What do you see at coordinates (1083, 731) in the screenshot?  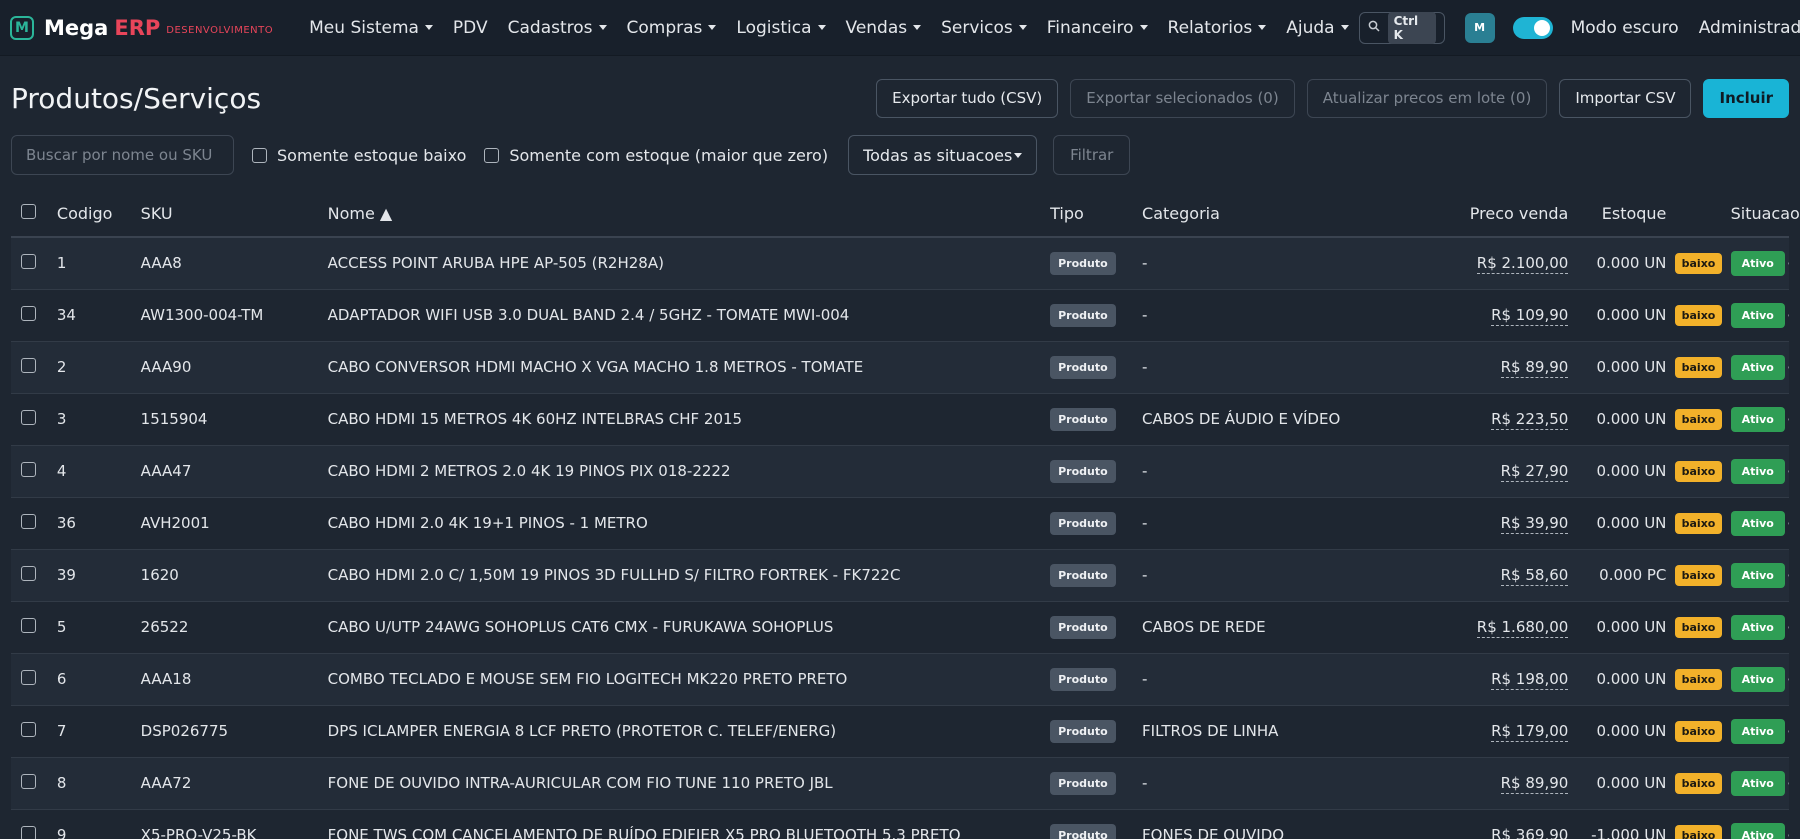 I see `type-badge: Produto` at bounding box center [1083, 731].